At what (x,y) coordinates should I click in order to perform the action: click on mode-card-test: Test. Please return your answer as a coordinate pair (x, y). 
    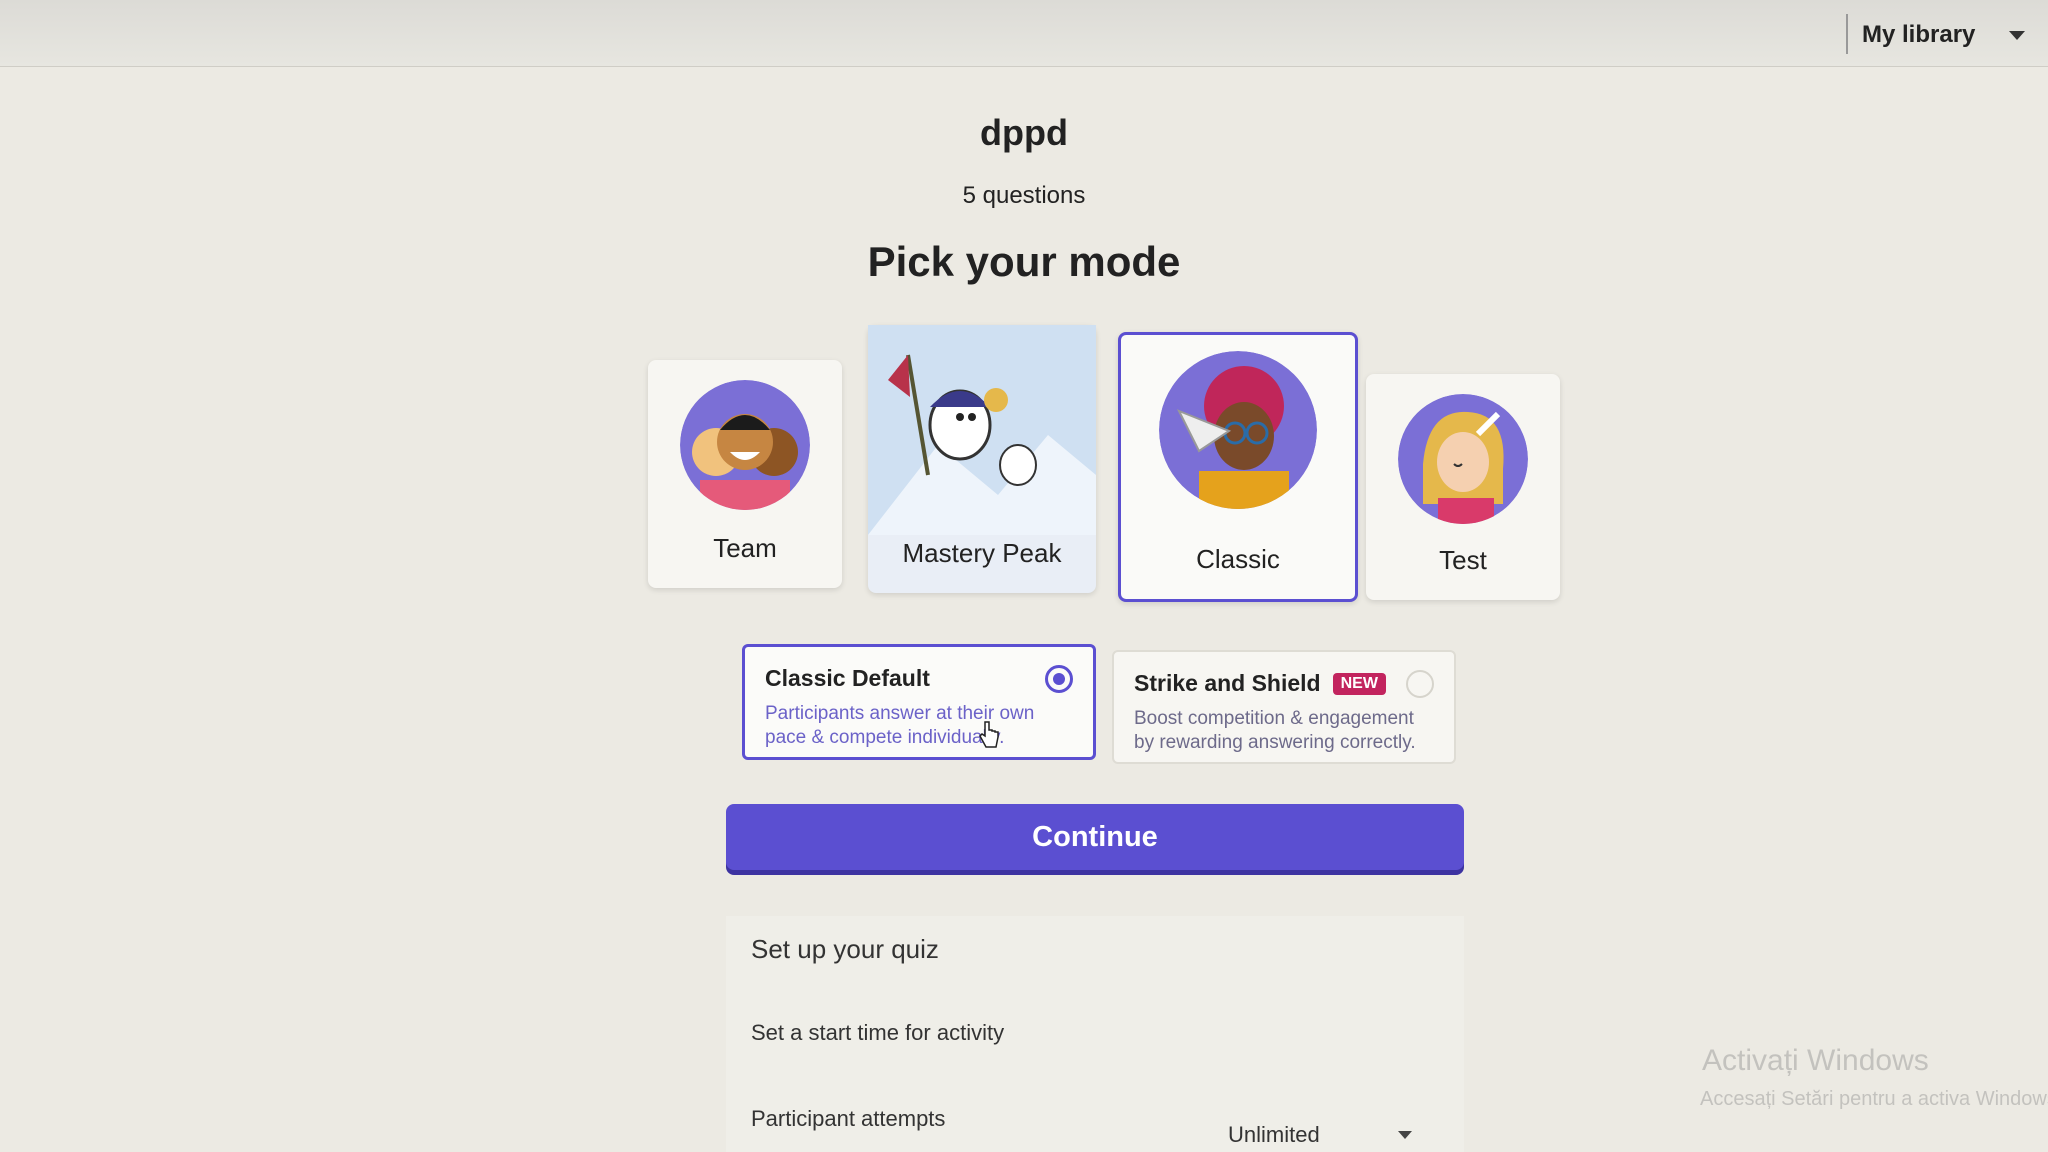
    Looking at the image, I should click on (1463, 487).